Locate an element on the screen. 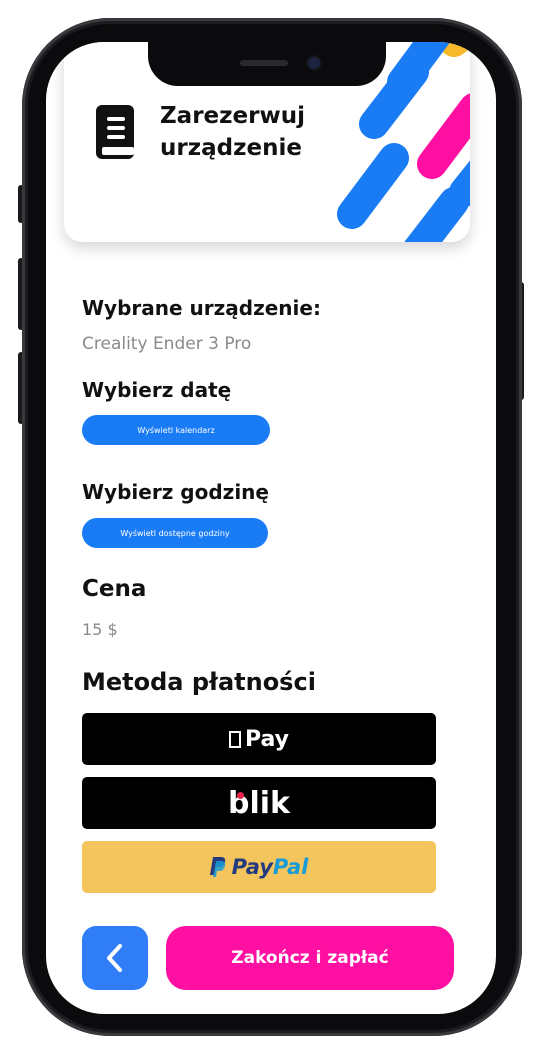 The height and width of the screenshot is (1057, 542). show-calendar-button: Wyświetl kalendarz is located at coordinates (176, 430).